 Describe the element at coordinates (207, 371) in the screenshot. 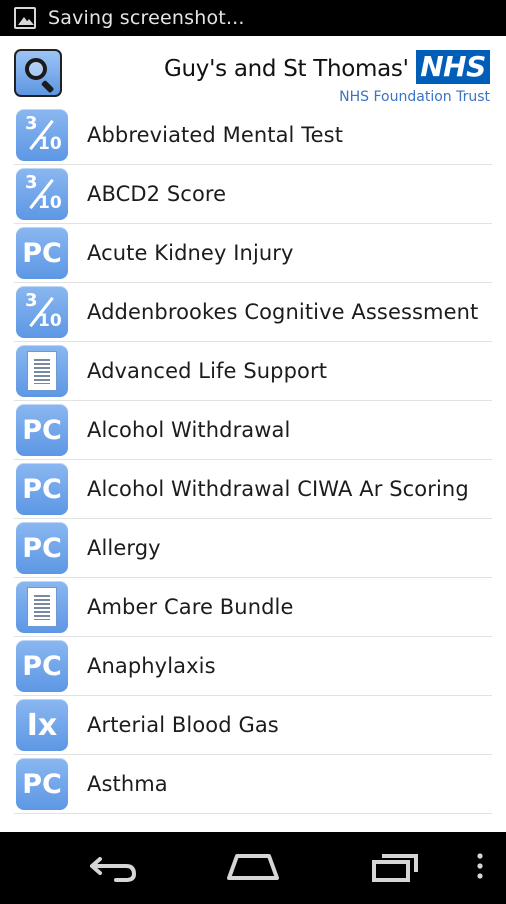

I see `list-item-label: Advanced Life Support` at that location.